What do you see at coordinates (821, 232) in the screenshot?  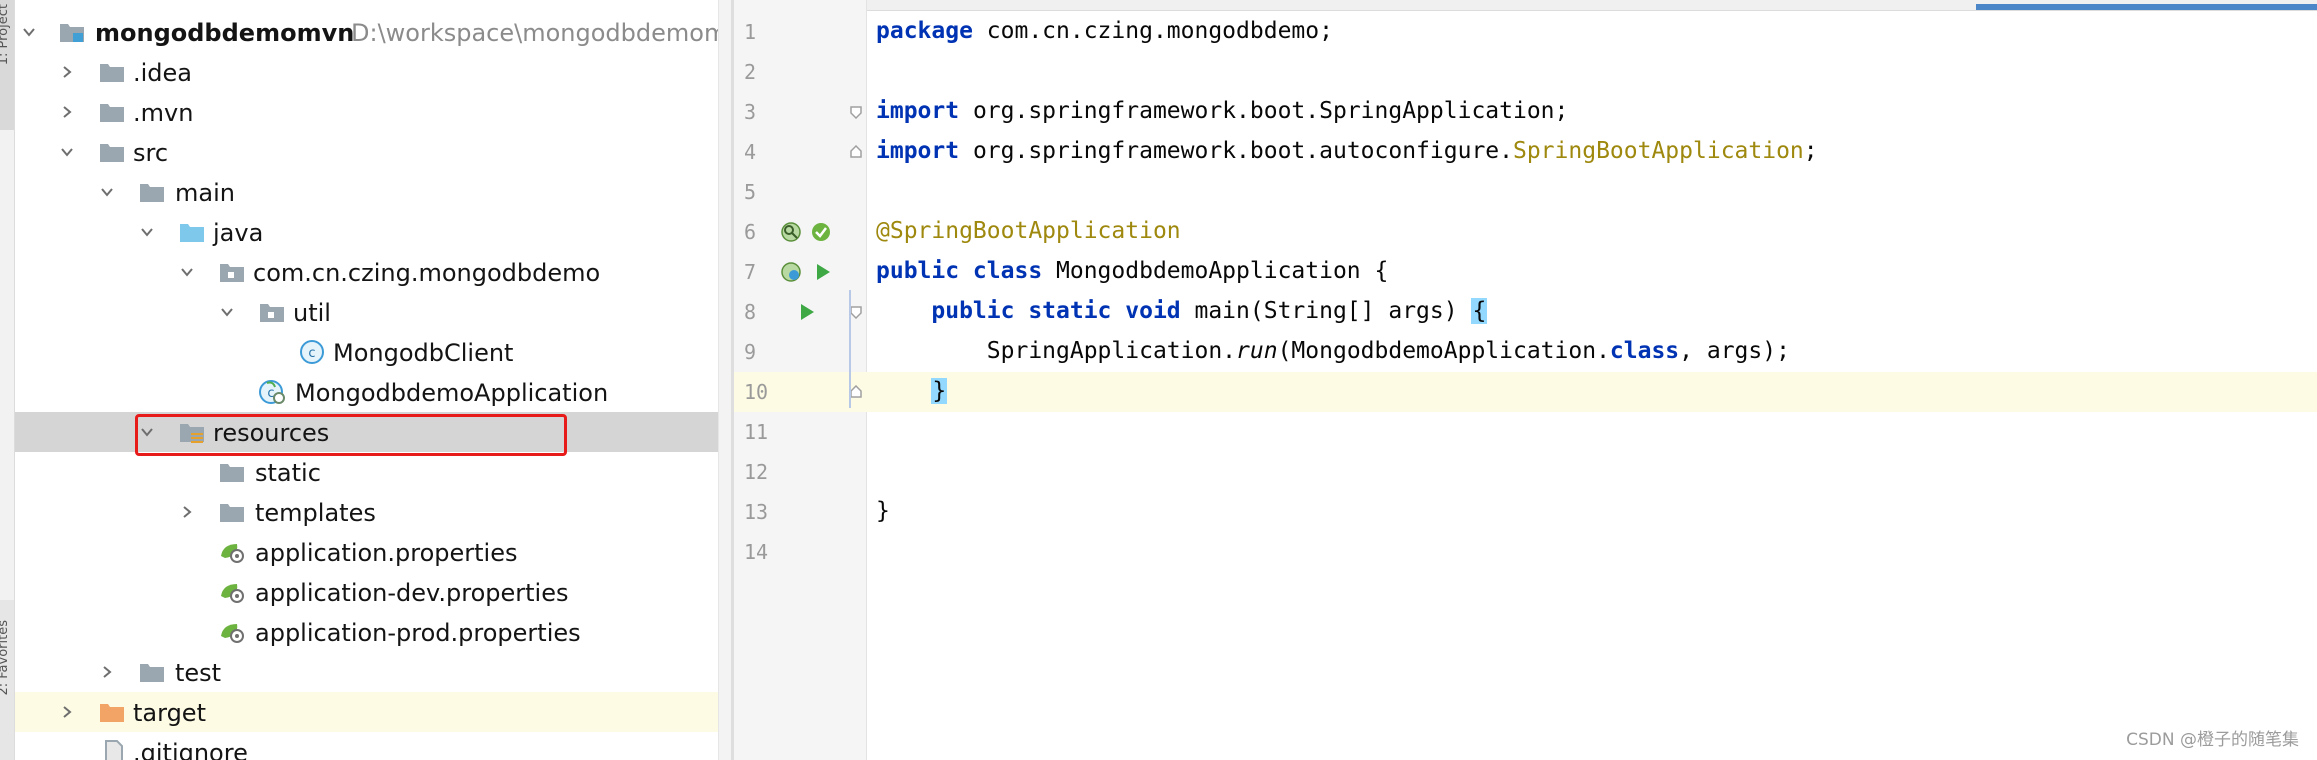 I see `spring-boot-icon` at bounding box center [821, 232].